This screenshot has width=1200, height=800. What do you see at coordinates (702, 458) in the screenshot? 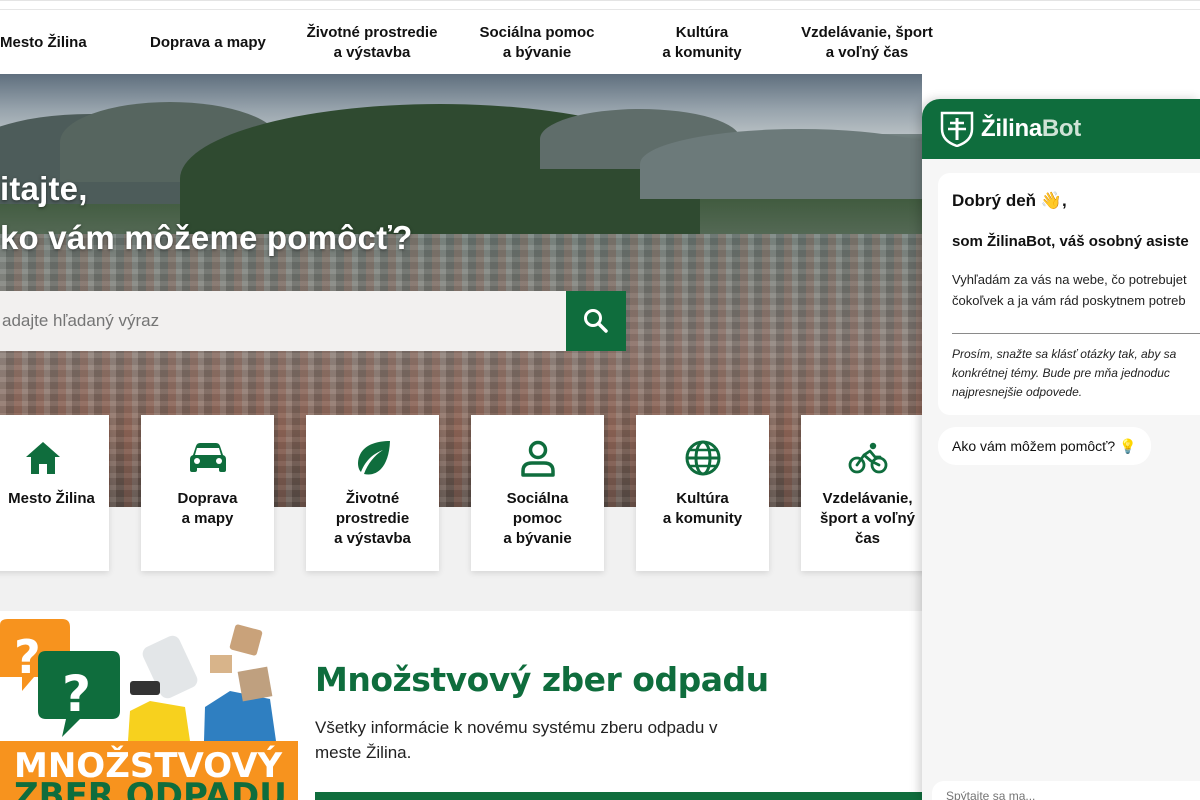
I see `globe-icon` at bounding box center [702, 458].